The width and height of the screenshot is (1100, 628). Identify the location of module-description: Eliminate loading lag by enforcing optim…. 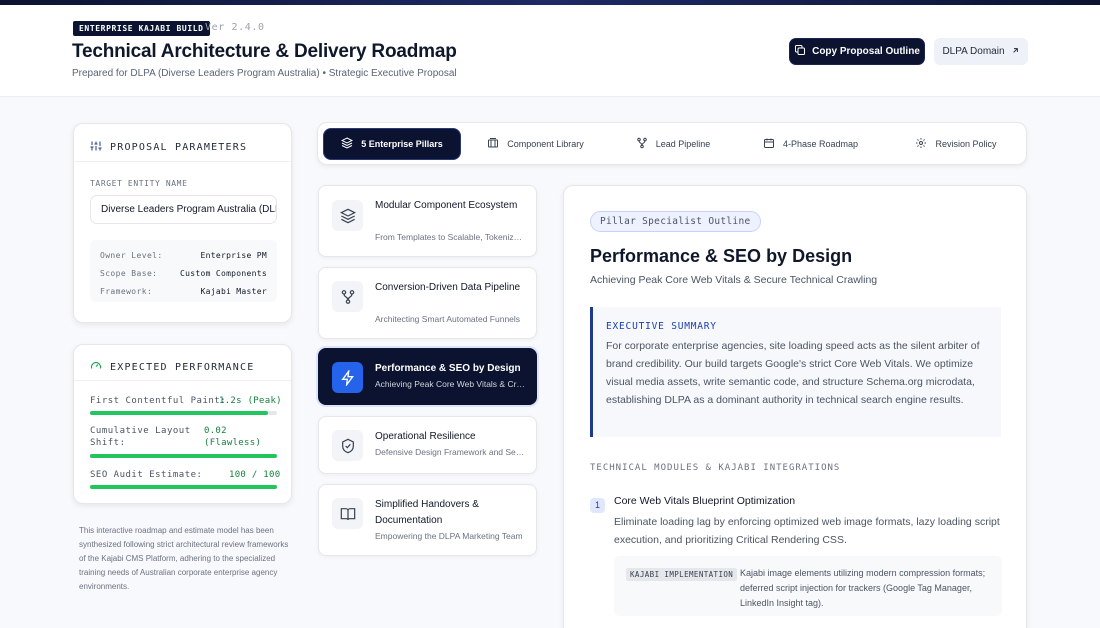
(807, 531).